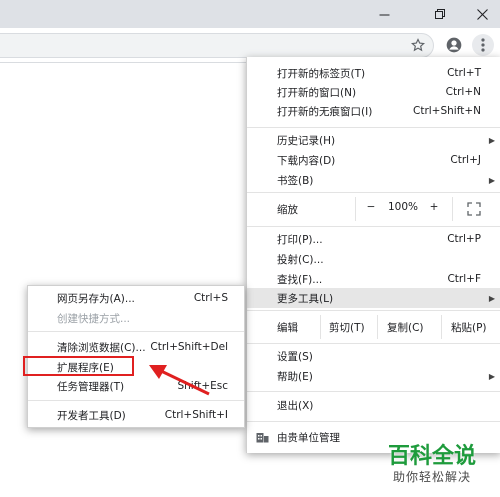 This screenshot has width=500, height=497. What do you see at coordinates (463, 92) in the screenshot?
I see `menu-item-shortcut: Ctrl+N` at bounding box center [463, 92].